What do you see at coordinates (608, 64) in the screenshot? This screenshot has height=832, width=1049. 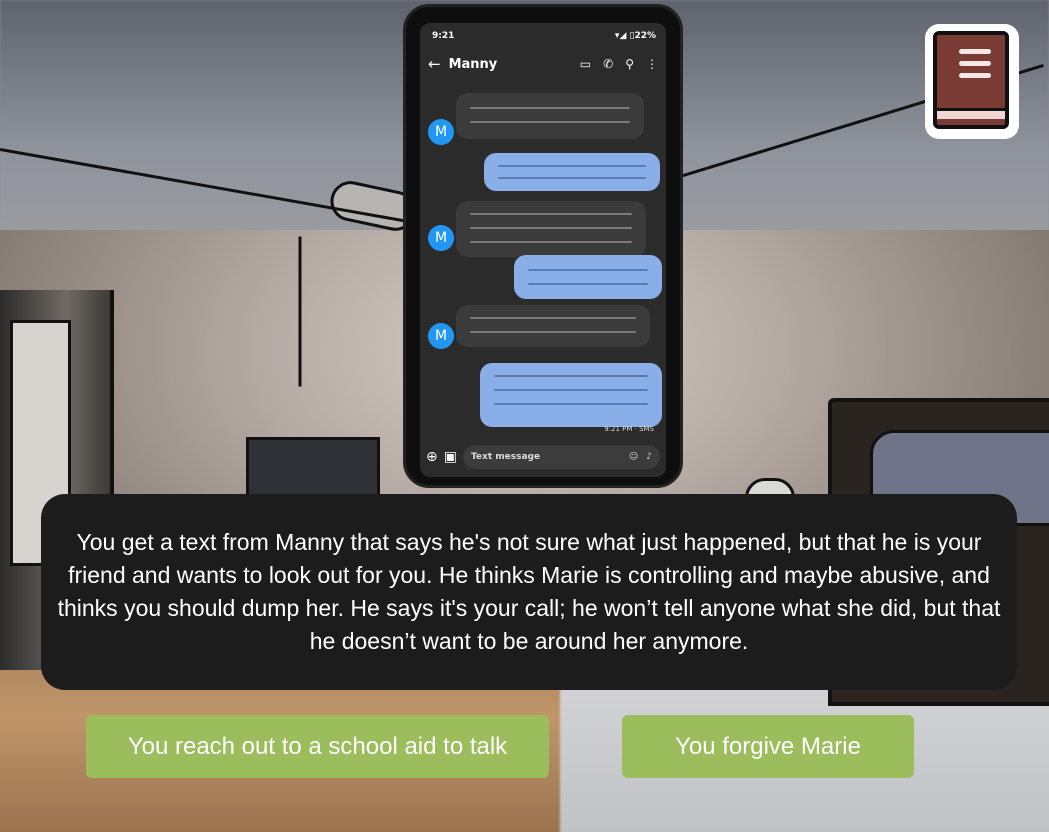 I see `phone-call-icon: ✆` at bounding box center [608, 64].